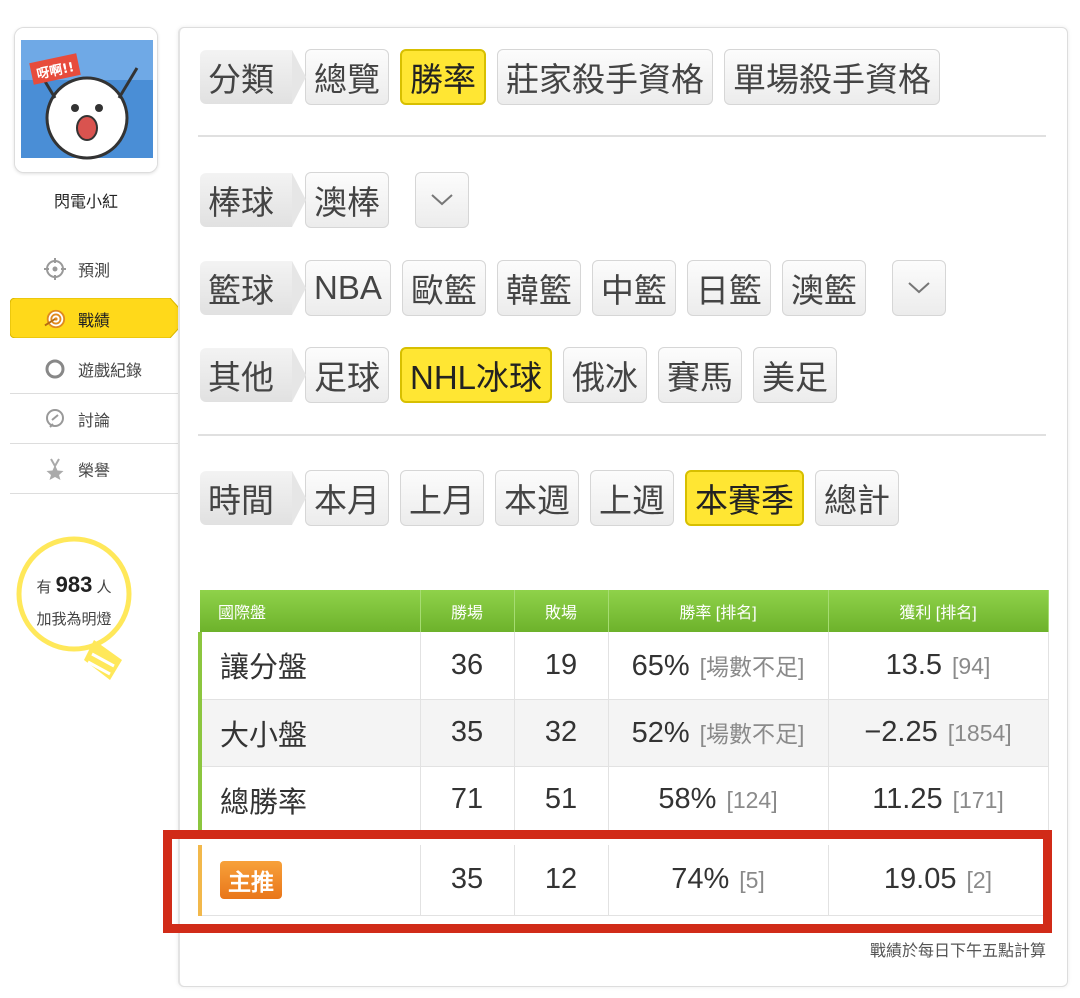 The height and width of the screenshot is (998, 1080). I want to click on sidebar-item-label: 預測, so click(94, 271).